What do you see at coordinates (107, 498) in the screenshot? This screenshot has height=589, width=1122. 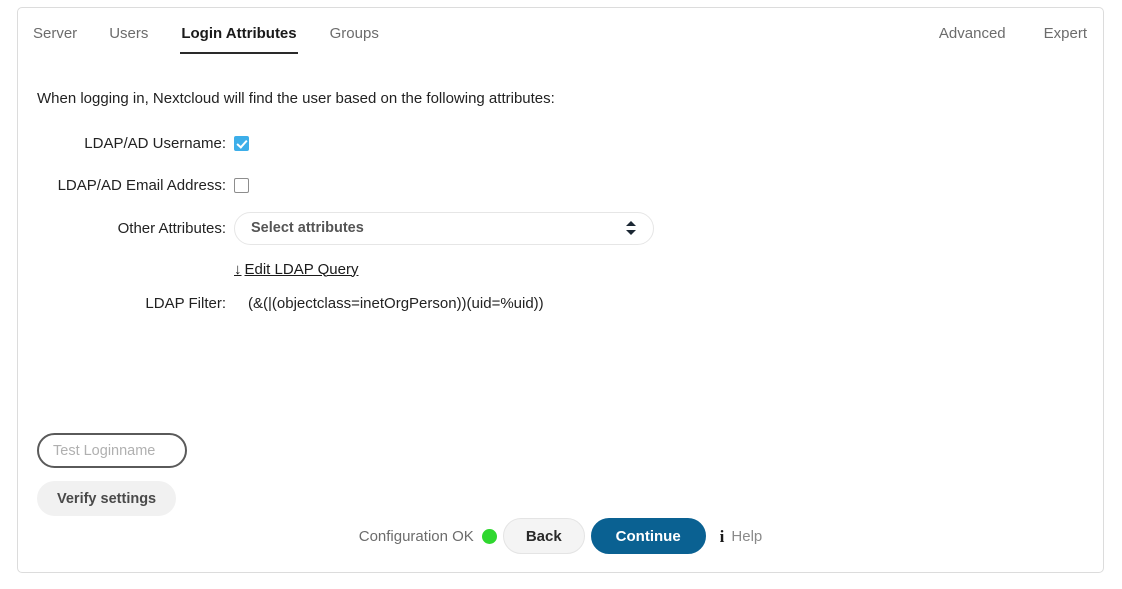 I see `verify-settings-button: Verify settings` at bounding box center [107, 498].